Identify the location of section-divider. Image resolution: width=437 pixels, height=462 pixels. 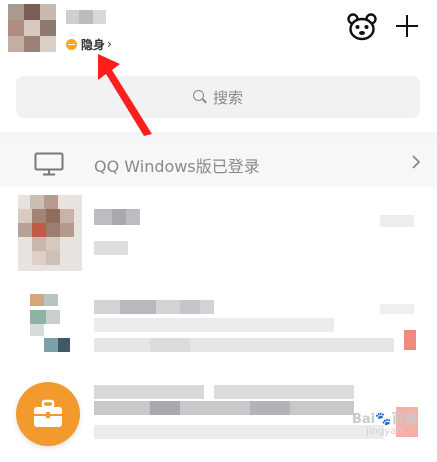
(218, 137).